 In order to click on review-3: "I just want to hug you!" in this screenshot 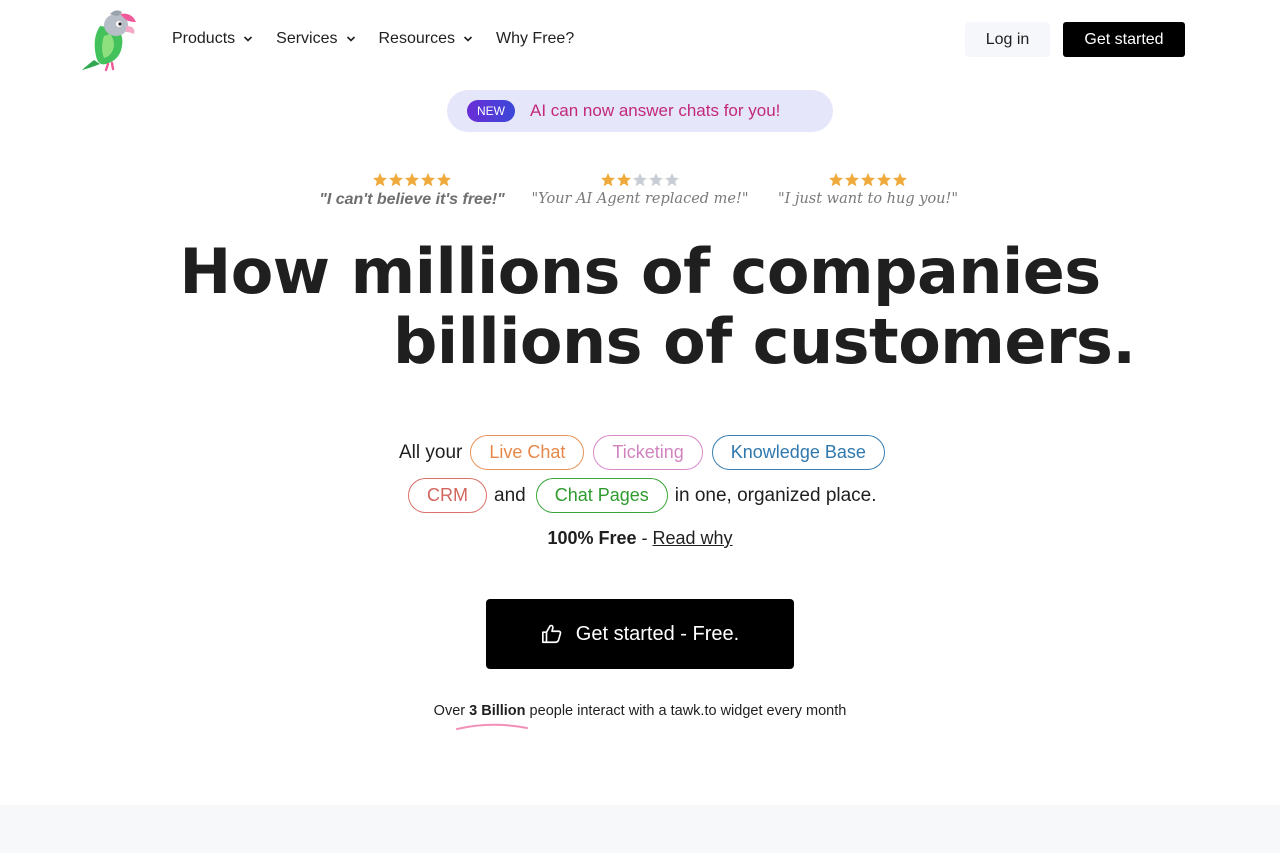, I will do `click(868, 189)`.